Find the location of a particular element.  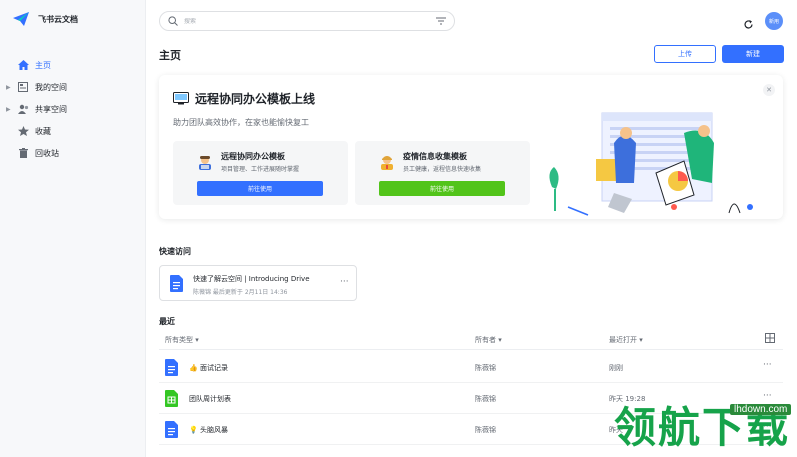

users-icon is located at coordinates (23, 109).